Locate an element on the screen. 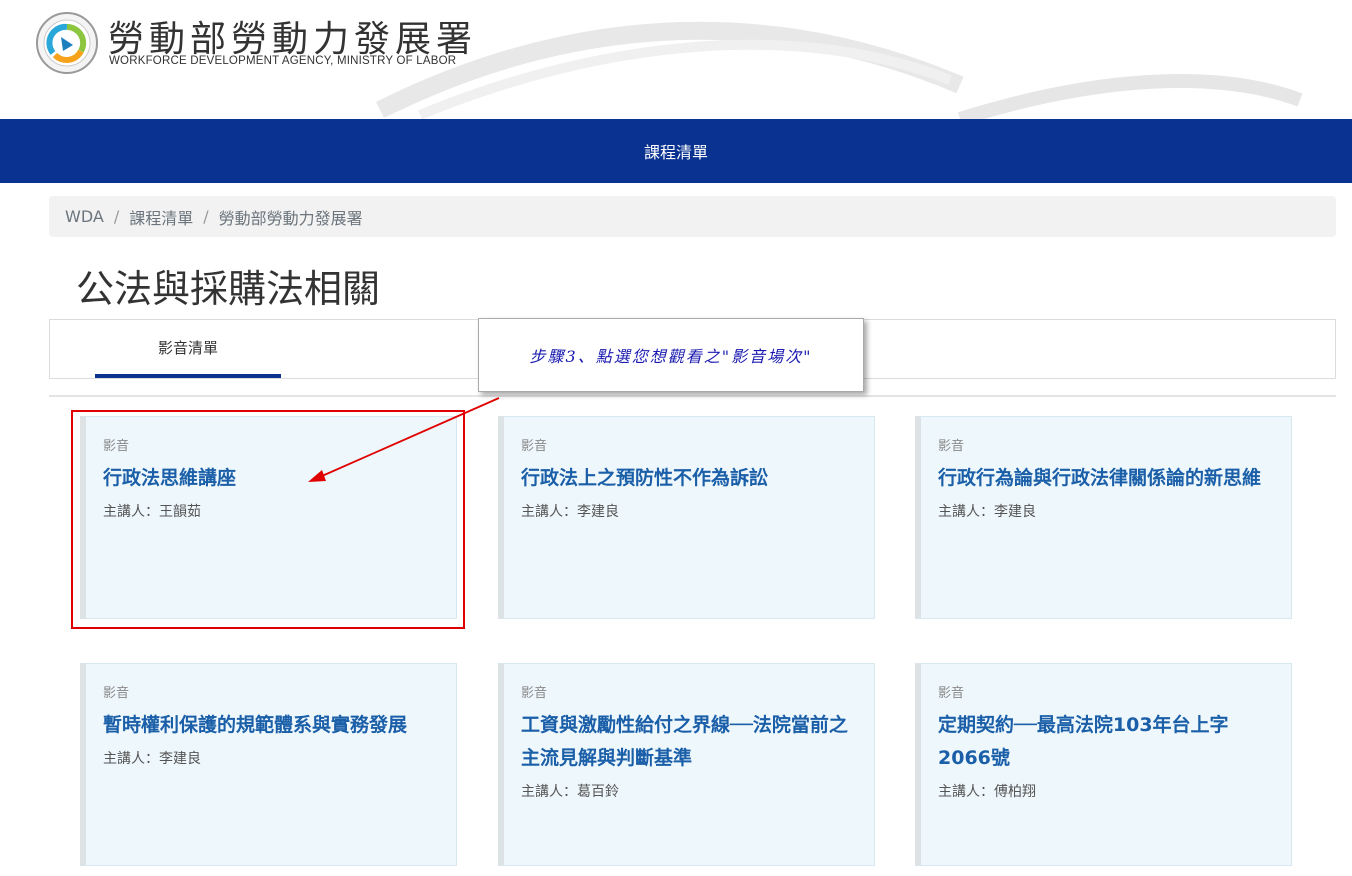 Image resolution: width=1352 pixels, height=876 pixels. card-title-link: 行政法思維講座 is located at coordinates (270, 478).